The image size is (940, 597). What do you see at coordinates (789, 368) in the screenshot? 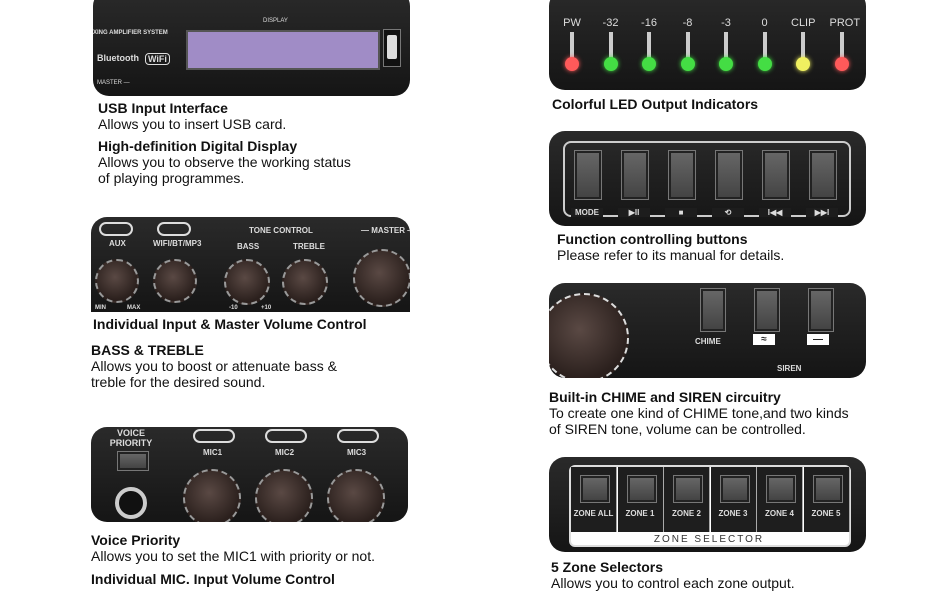
I see `siren-label: SIREN` at bounding box center [789, 368].